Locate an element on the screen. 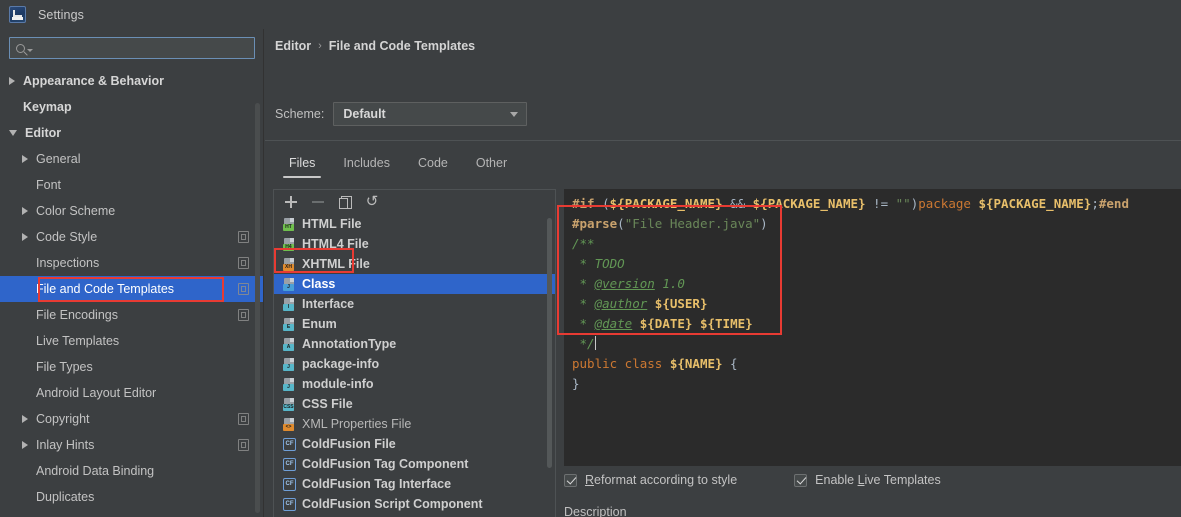 This screenshot has width=1181, height=517. list-item-label: AnnotationType is located at coordinates (349, 344).